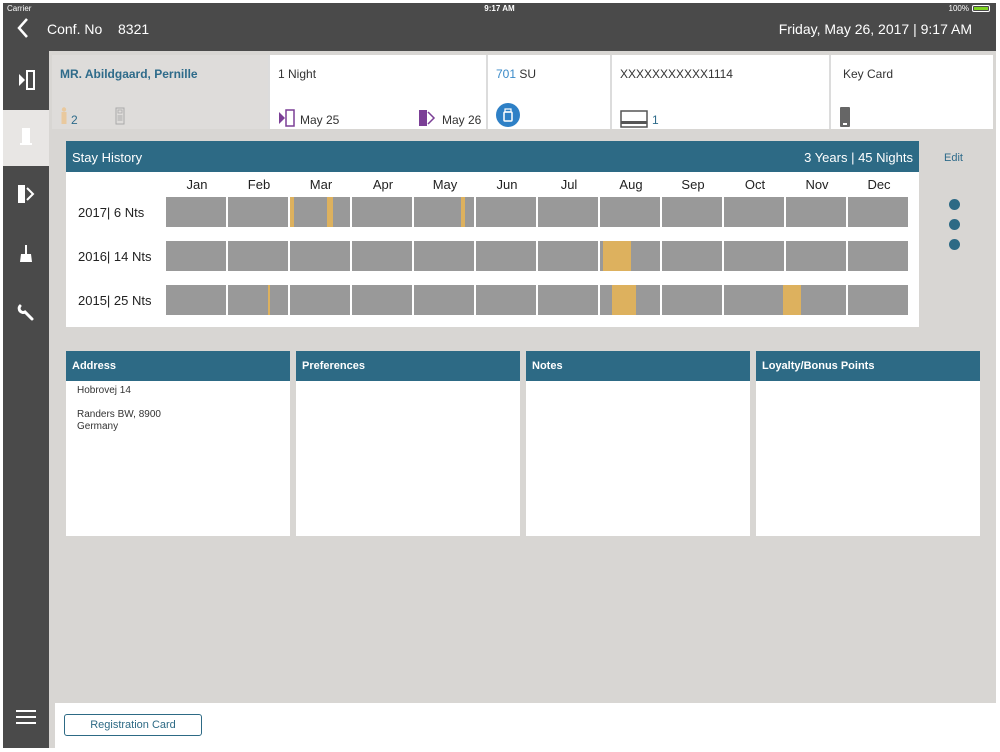 Image resolution: width=1000 pixels, height=752 pixels. I want to click on credit-card-icon, so click(634, 121).